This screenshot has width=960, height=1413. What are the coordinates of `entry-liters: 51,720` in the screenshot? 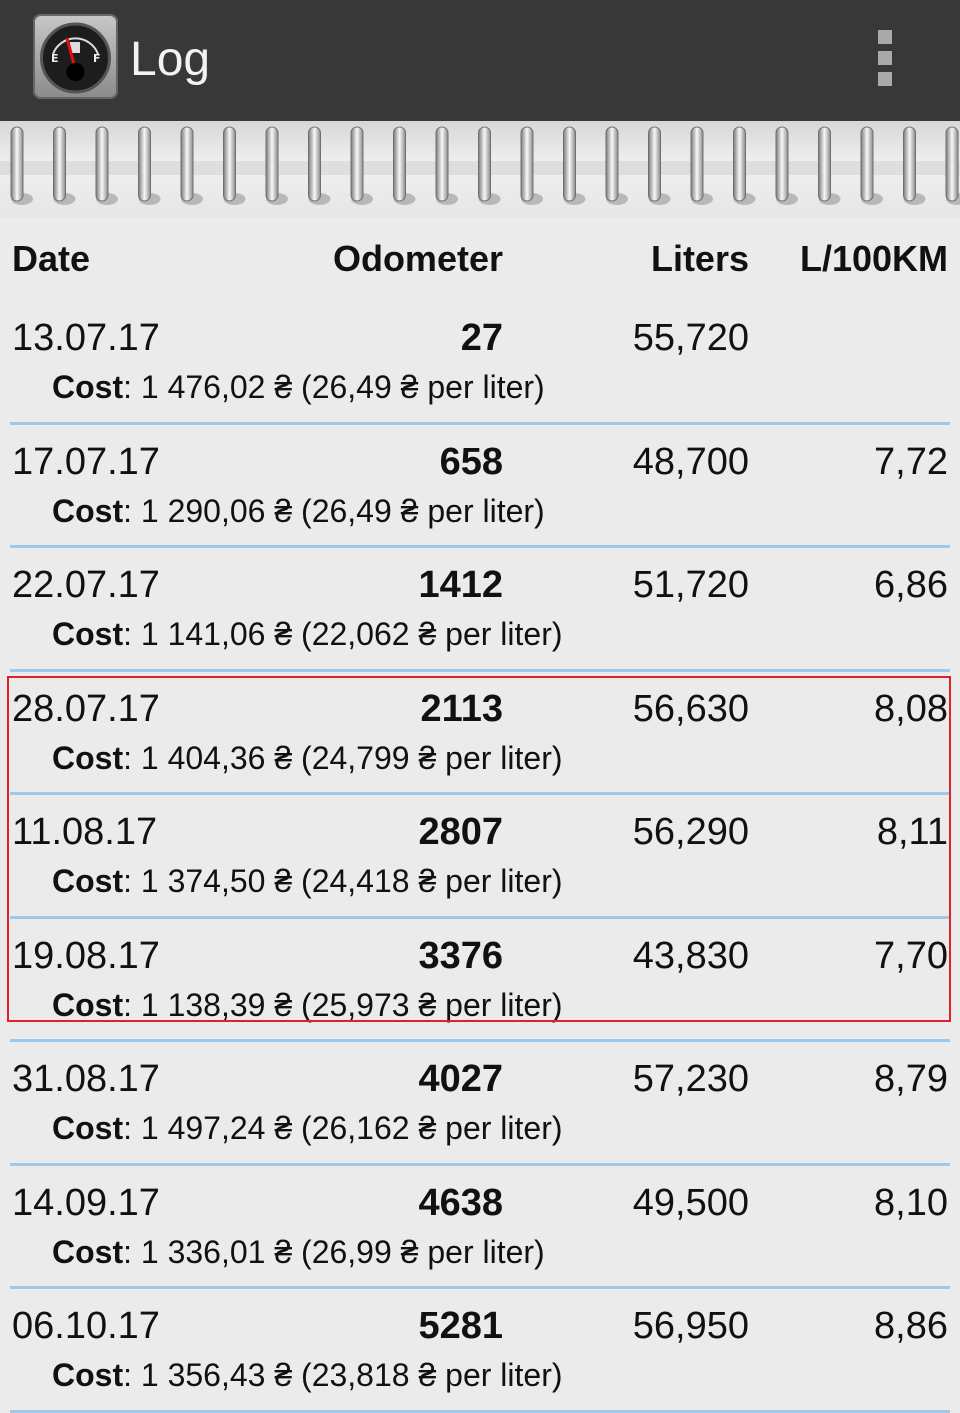 It's located at (690, 585).